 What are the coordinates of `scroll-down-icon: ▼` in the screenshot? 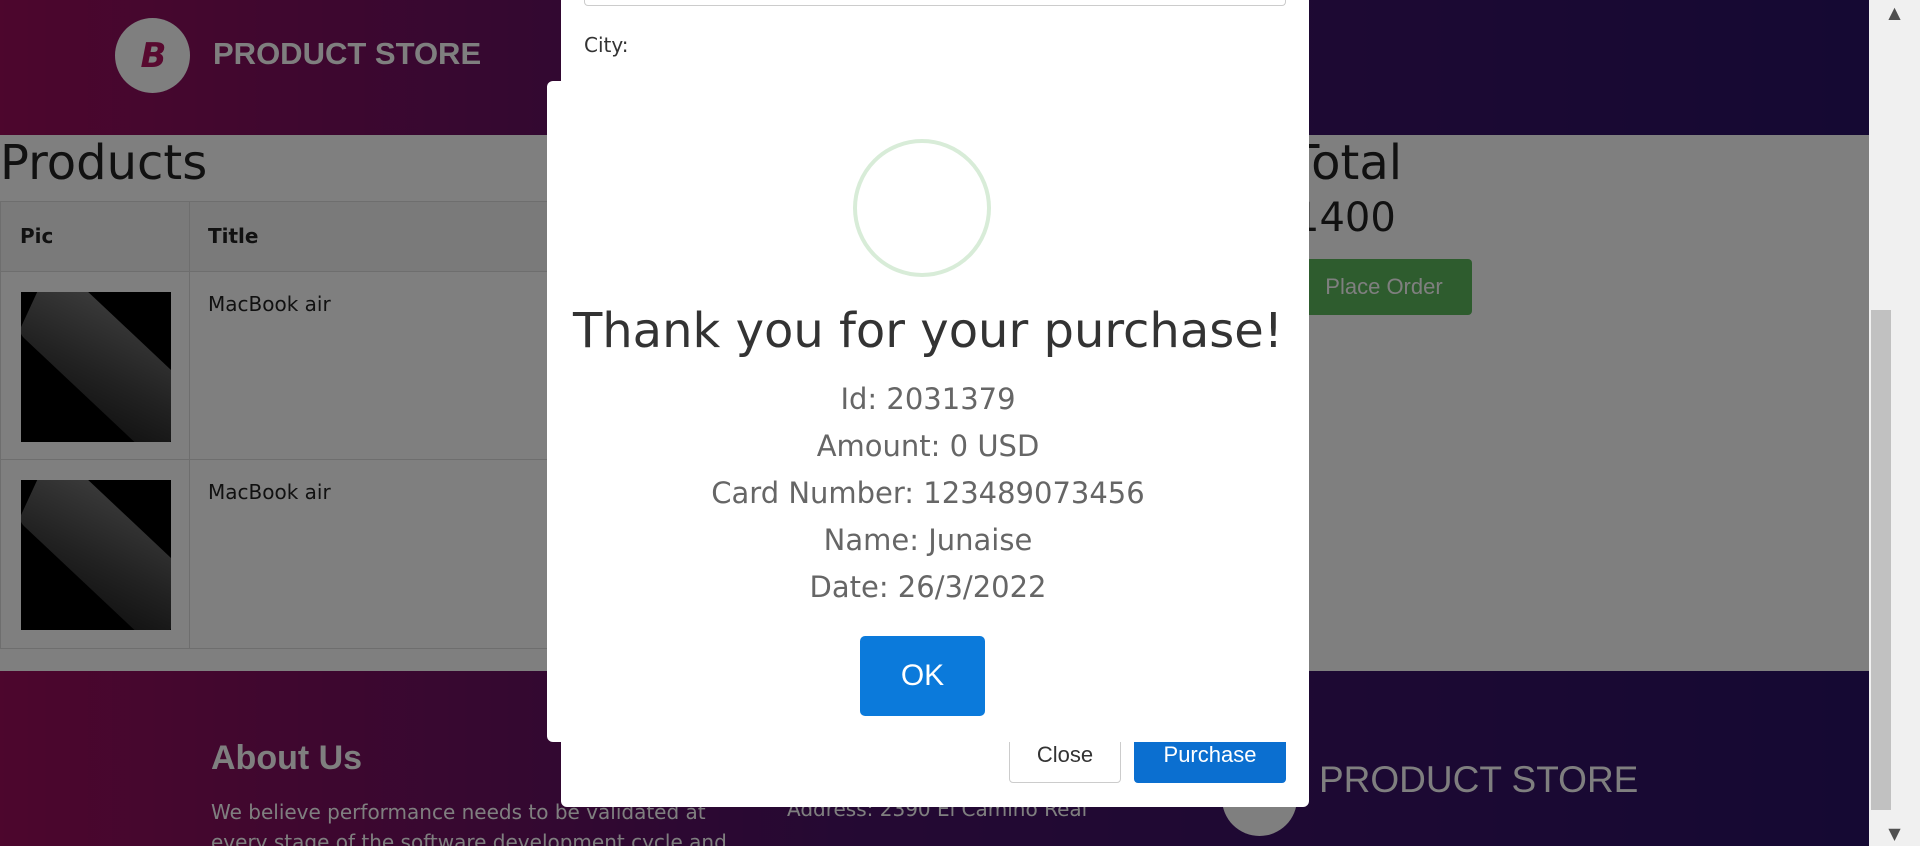 It's located at (1894, 833).